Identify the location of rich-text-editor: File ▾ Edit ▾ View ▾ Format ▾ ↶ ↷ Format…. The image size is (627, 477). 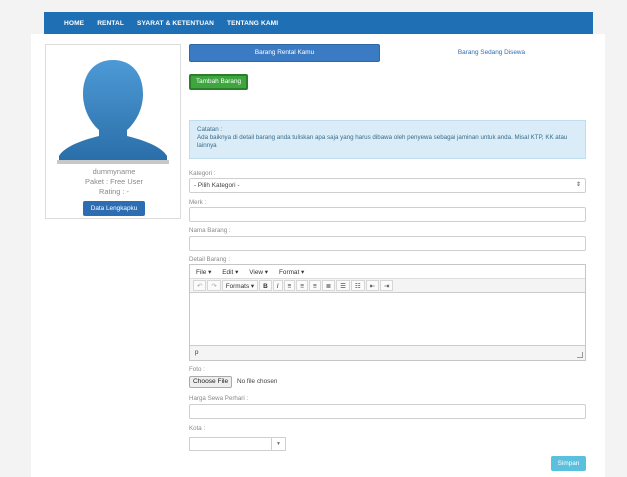
(387, 312).